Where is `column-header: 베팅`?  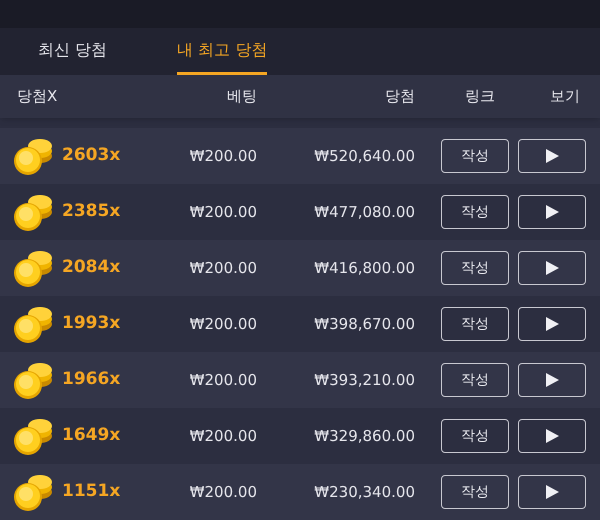
column-header: 베팅 is located at coordinates (241, 97).